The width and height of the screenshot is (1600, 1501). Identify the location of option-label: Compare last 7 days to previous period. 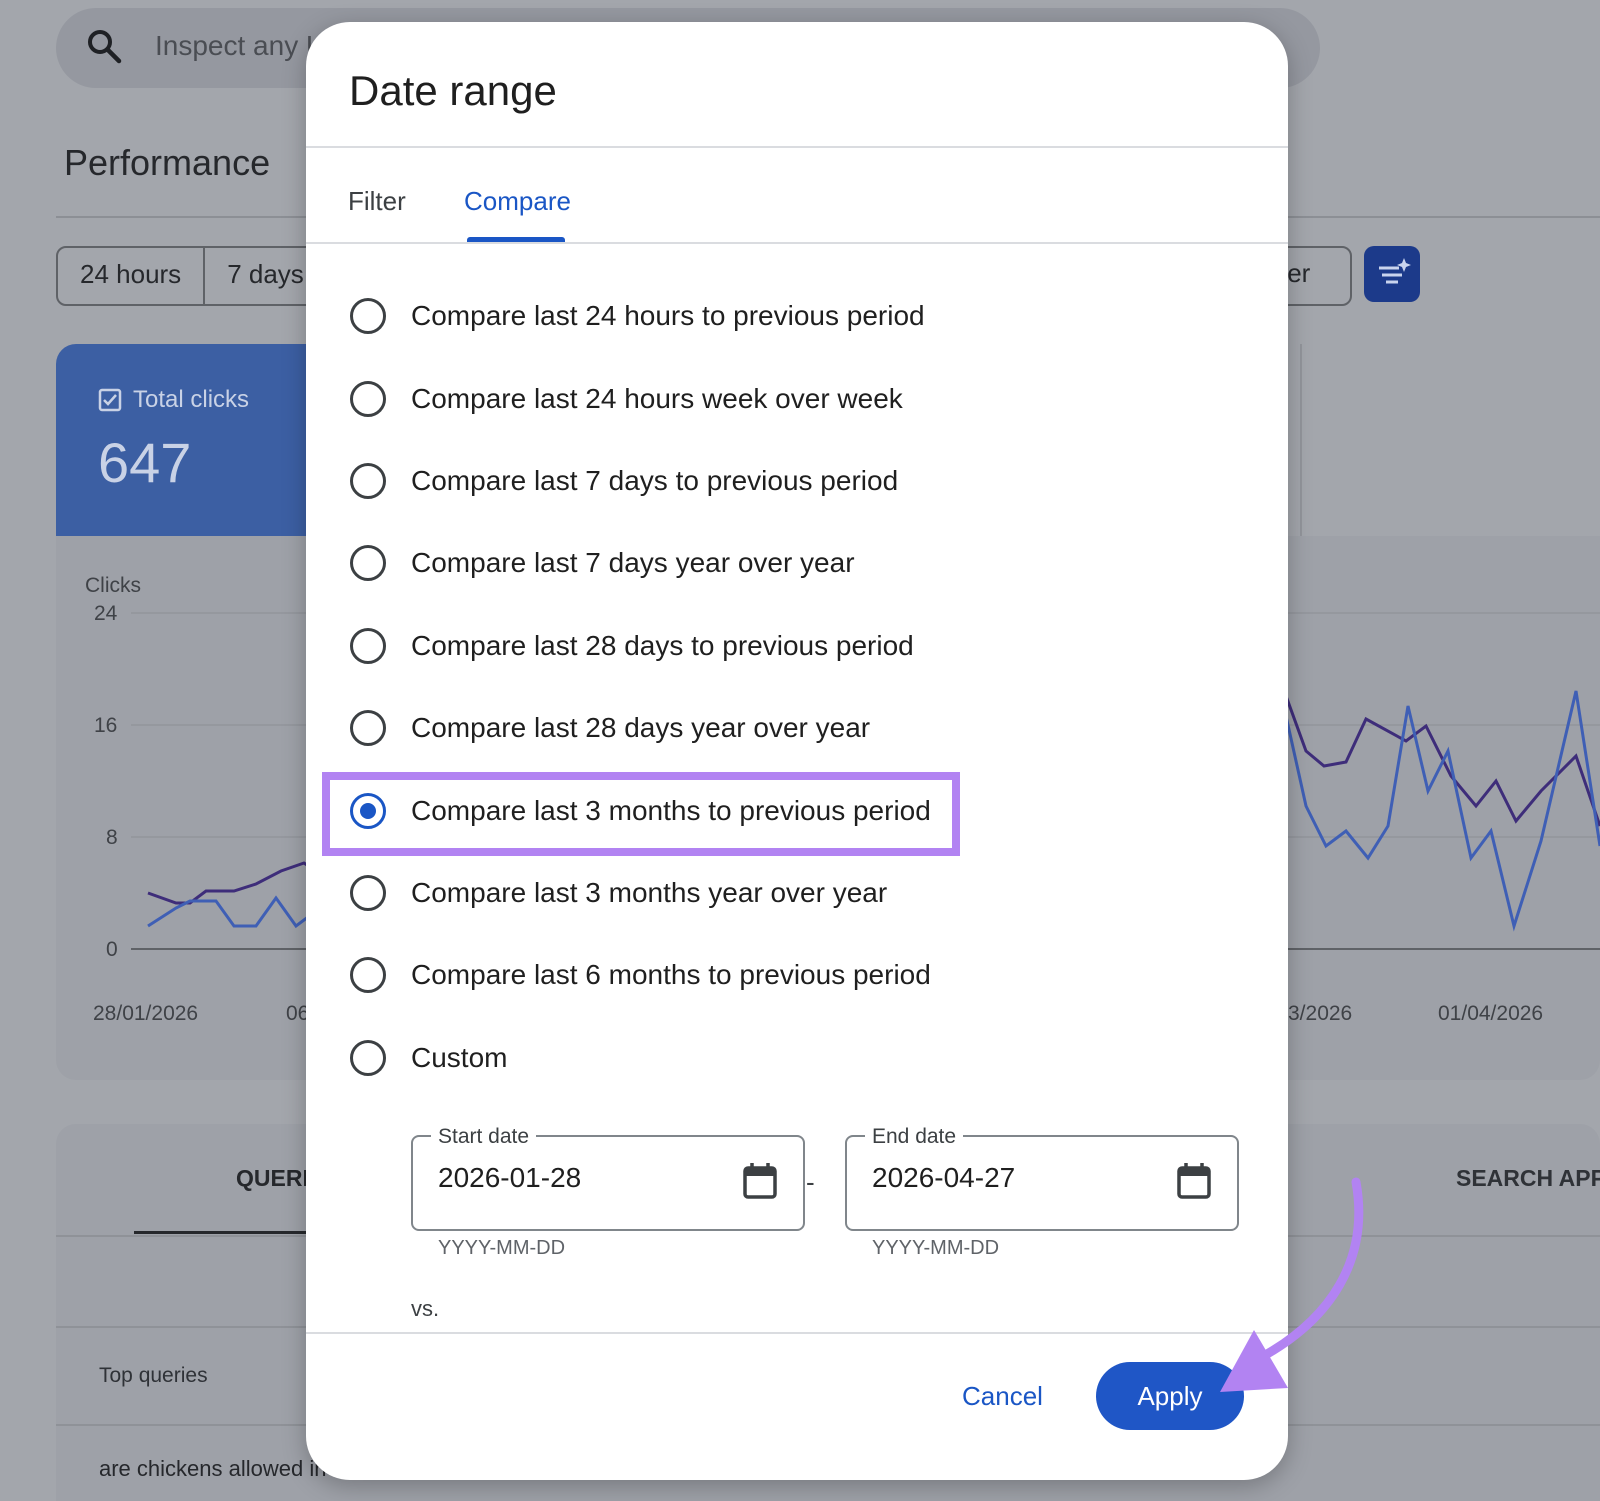
(655, 480).